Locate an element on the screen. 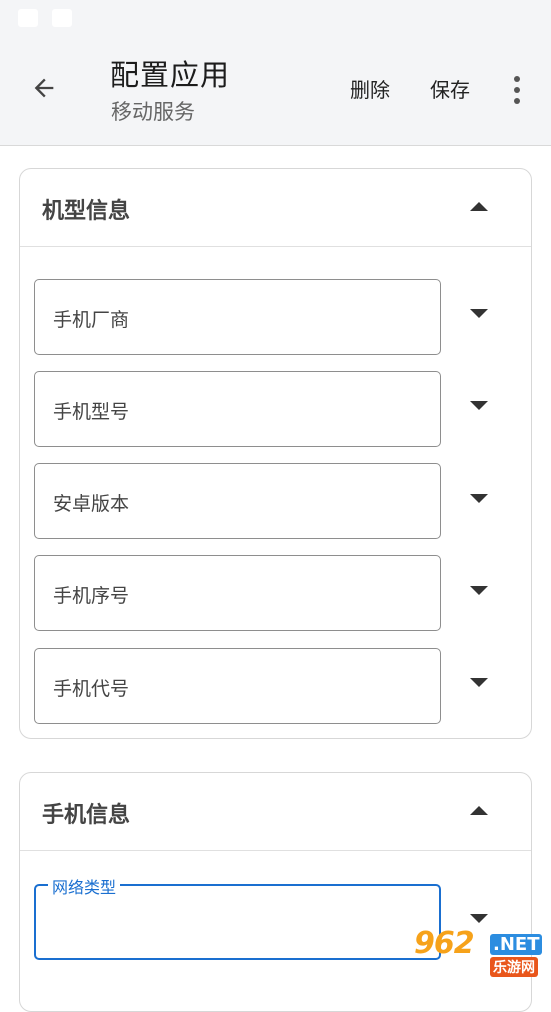 Image resolution: width=551 pixels, height=1012 pixels. android-version-field: 安卓版本 is located at coordinates (237, 501).